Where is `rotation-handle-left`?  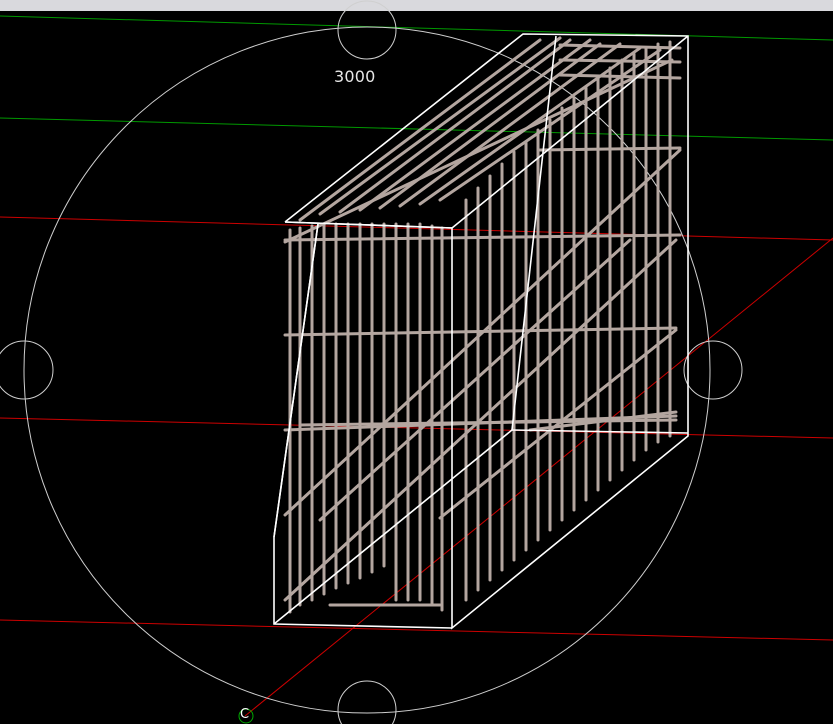
rotation-handle-left is located at coordinates (27, 370).